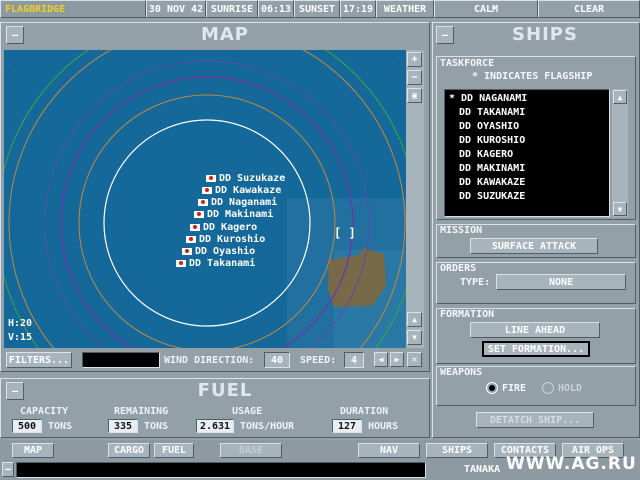  What do you see at coordinates (405, 9) in the screenshot?
I see `weather-label: WEATHER` at bounding box center [405, 9].